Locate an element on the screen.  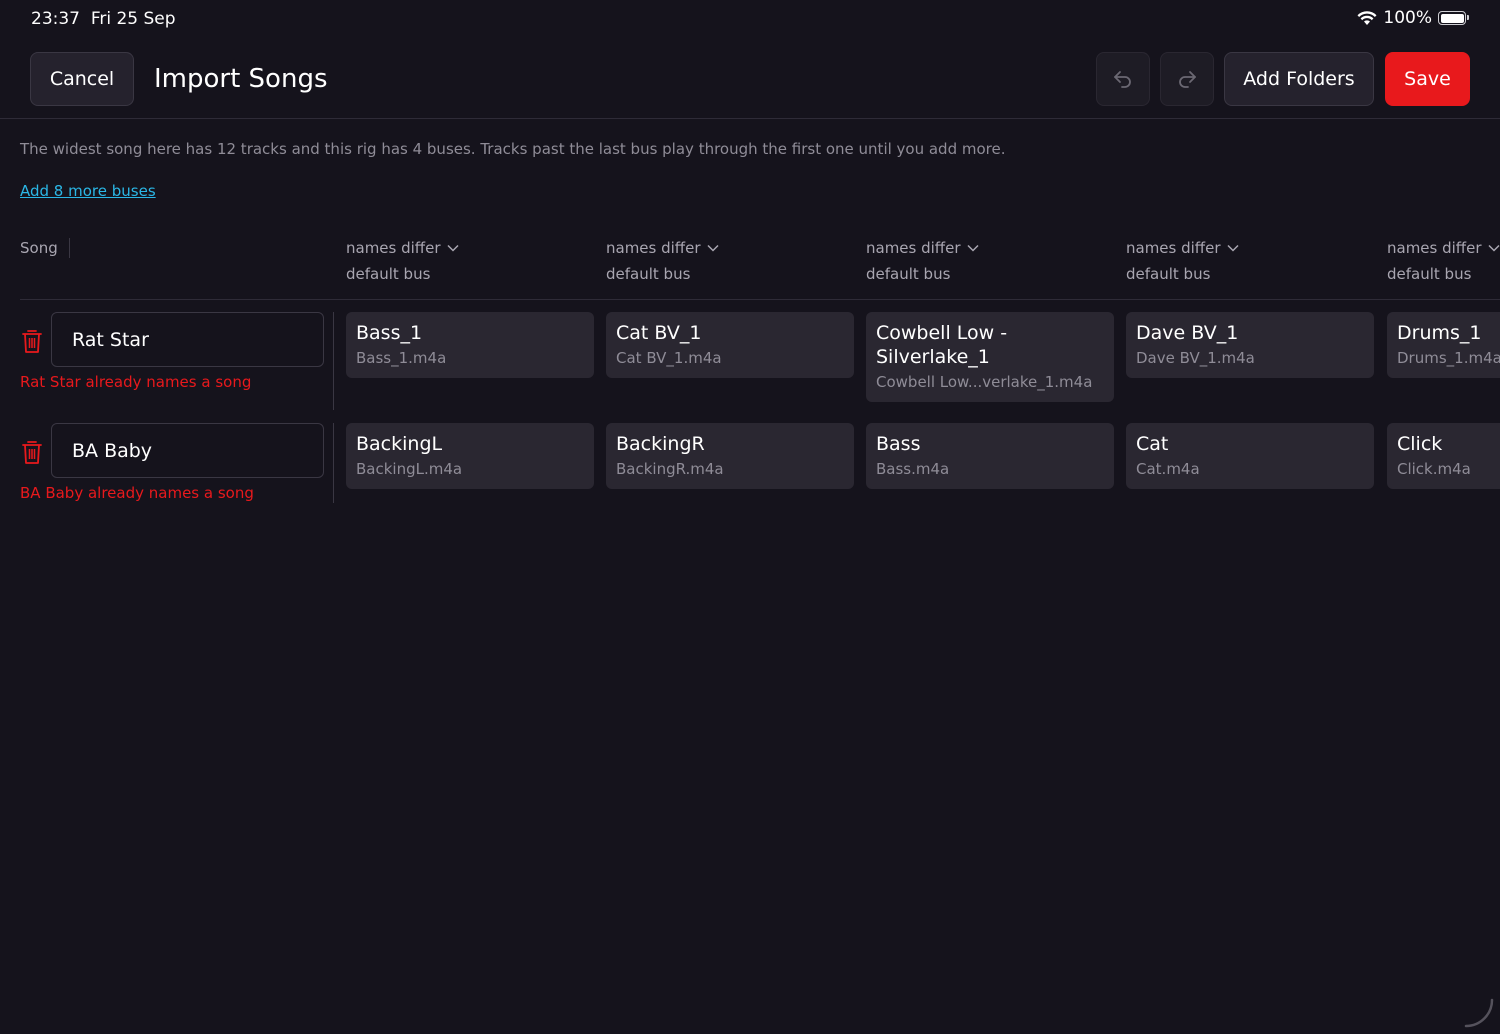
track-file: Bass.m4a is located at coordinates (913, 469).